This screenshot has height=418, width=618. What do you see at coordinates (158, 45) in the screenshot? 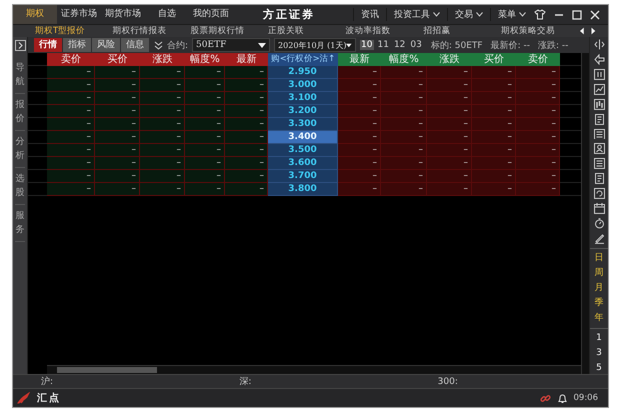
I see `chevron-down-icon` at bounding box center [158, 45].